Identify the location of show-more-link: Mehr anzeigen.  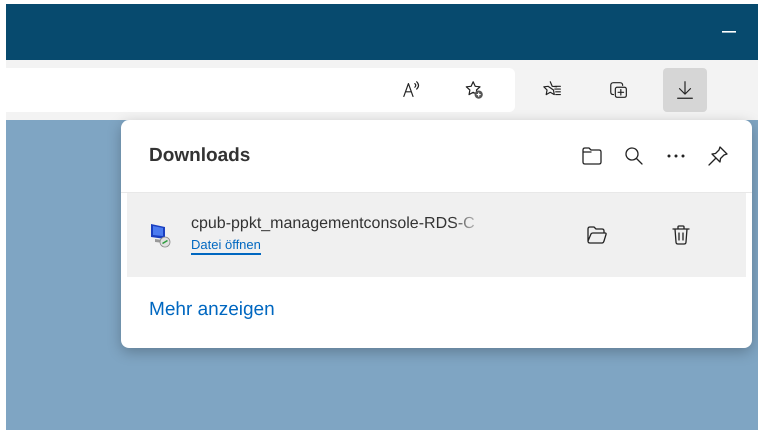
(212, 310).